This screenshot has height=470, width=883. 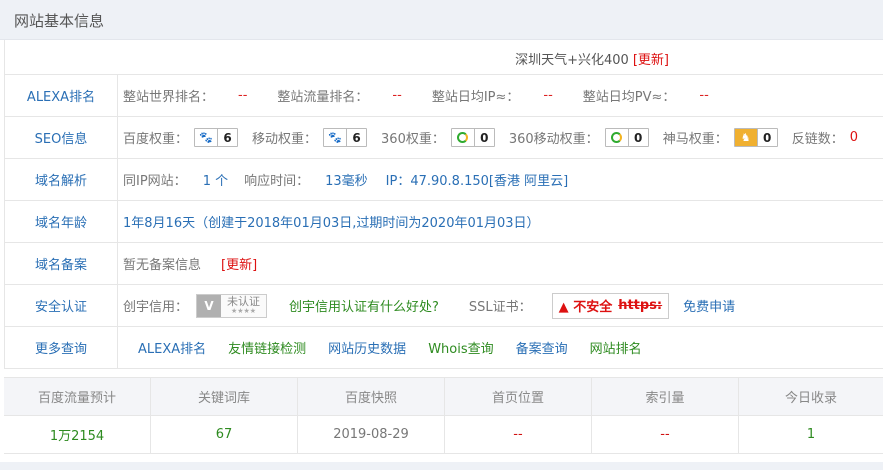 I want to click on icp-row: 域名备案 暂无备案信息 [更新], so click(x=444, y=264).